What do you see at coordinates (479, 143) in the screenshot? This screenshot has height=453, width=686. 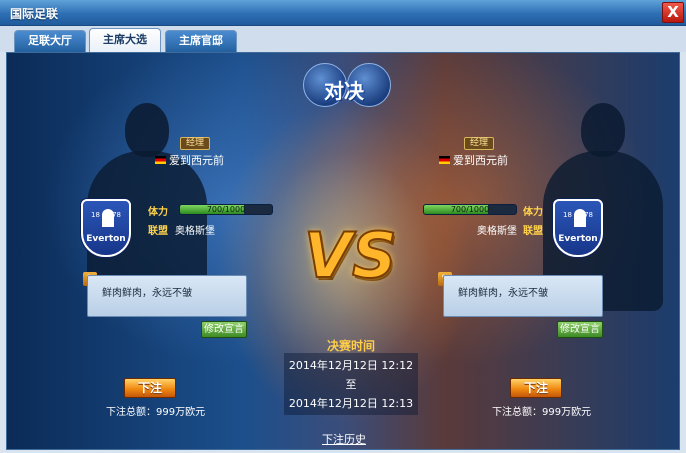 I see `right-manager-badge: 经理` at bounding box center [479, 143].